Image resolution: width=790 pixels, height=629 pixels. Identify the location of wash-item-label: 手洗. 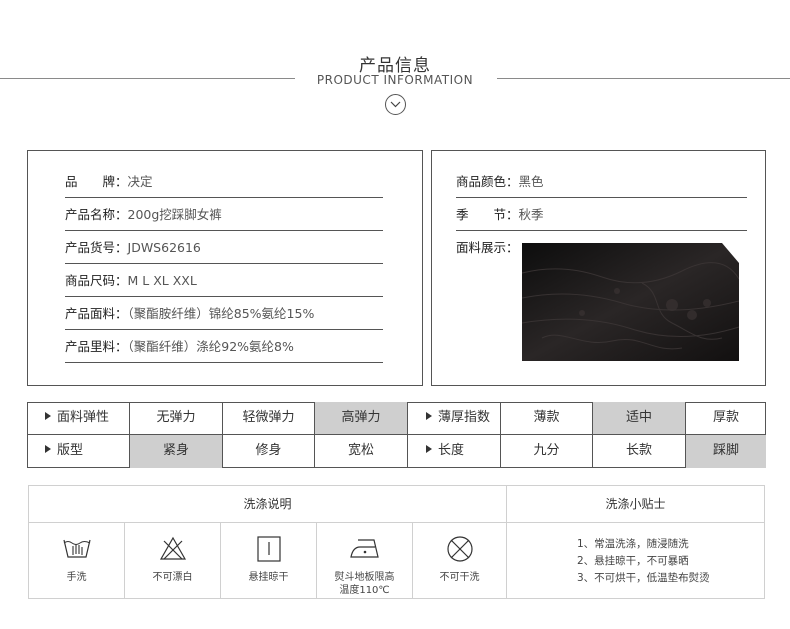
(76, 577).